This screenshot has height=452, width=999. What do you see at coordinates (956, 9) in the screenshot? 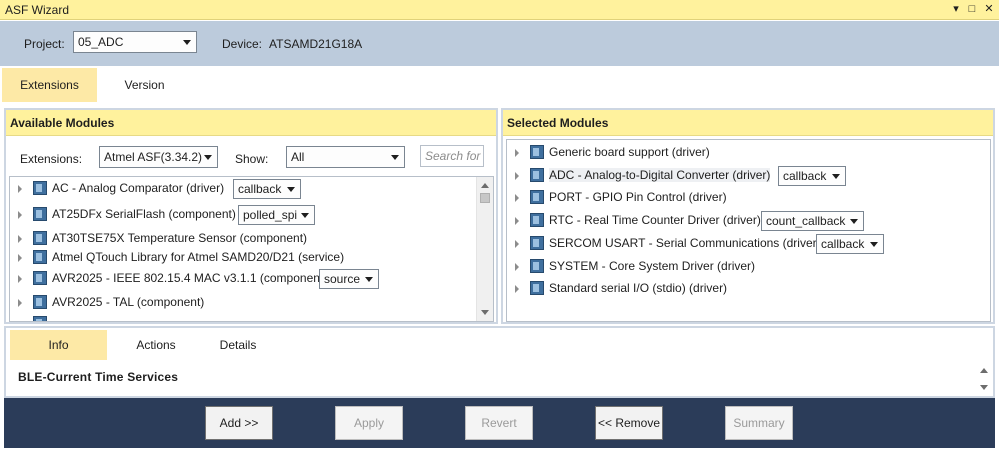
I see `window-menu-icon: ▾` at bounding box center [956, 9].